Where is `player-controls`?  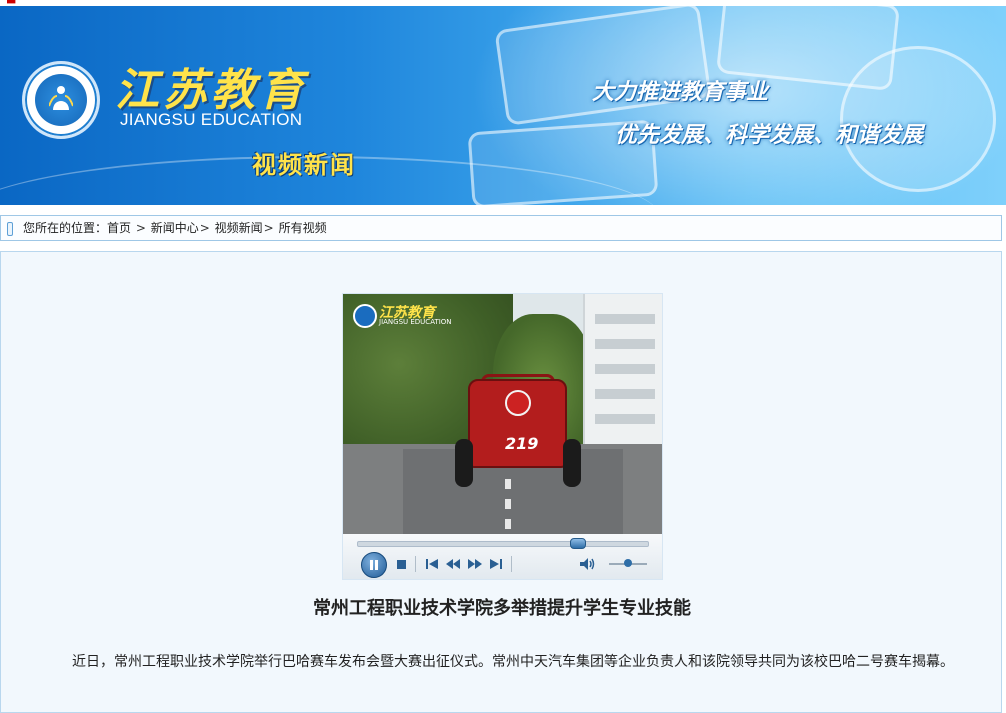
player-controls is located at coordinates (502, 556).